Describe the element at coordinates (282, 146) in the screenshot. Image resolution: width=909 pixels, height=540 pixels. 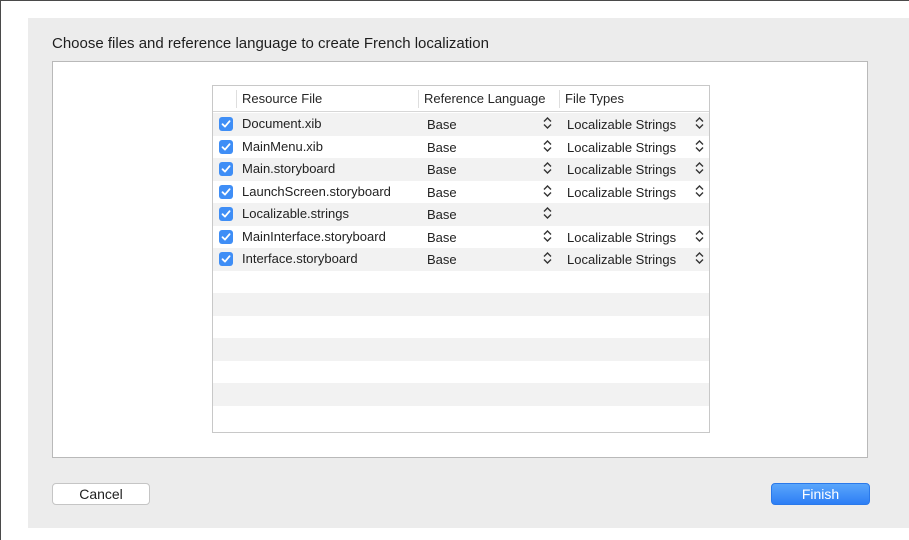
I see `resource-file-name: MainMenu.xib` at that location.